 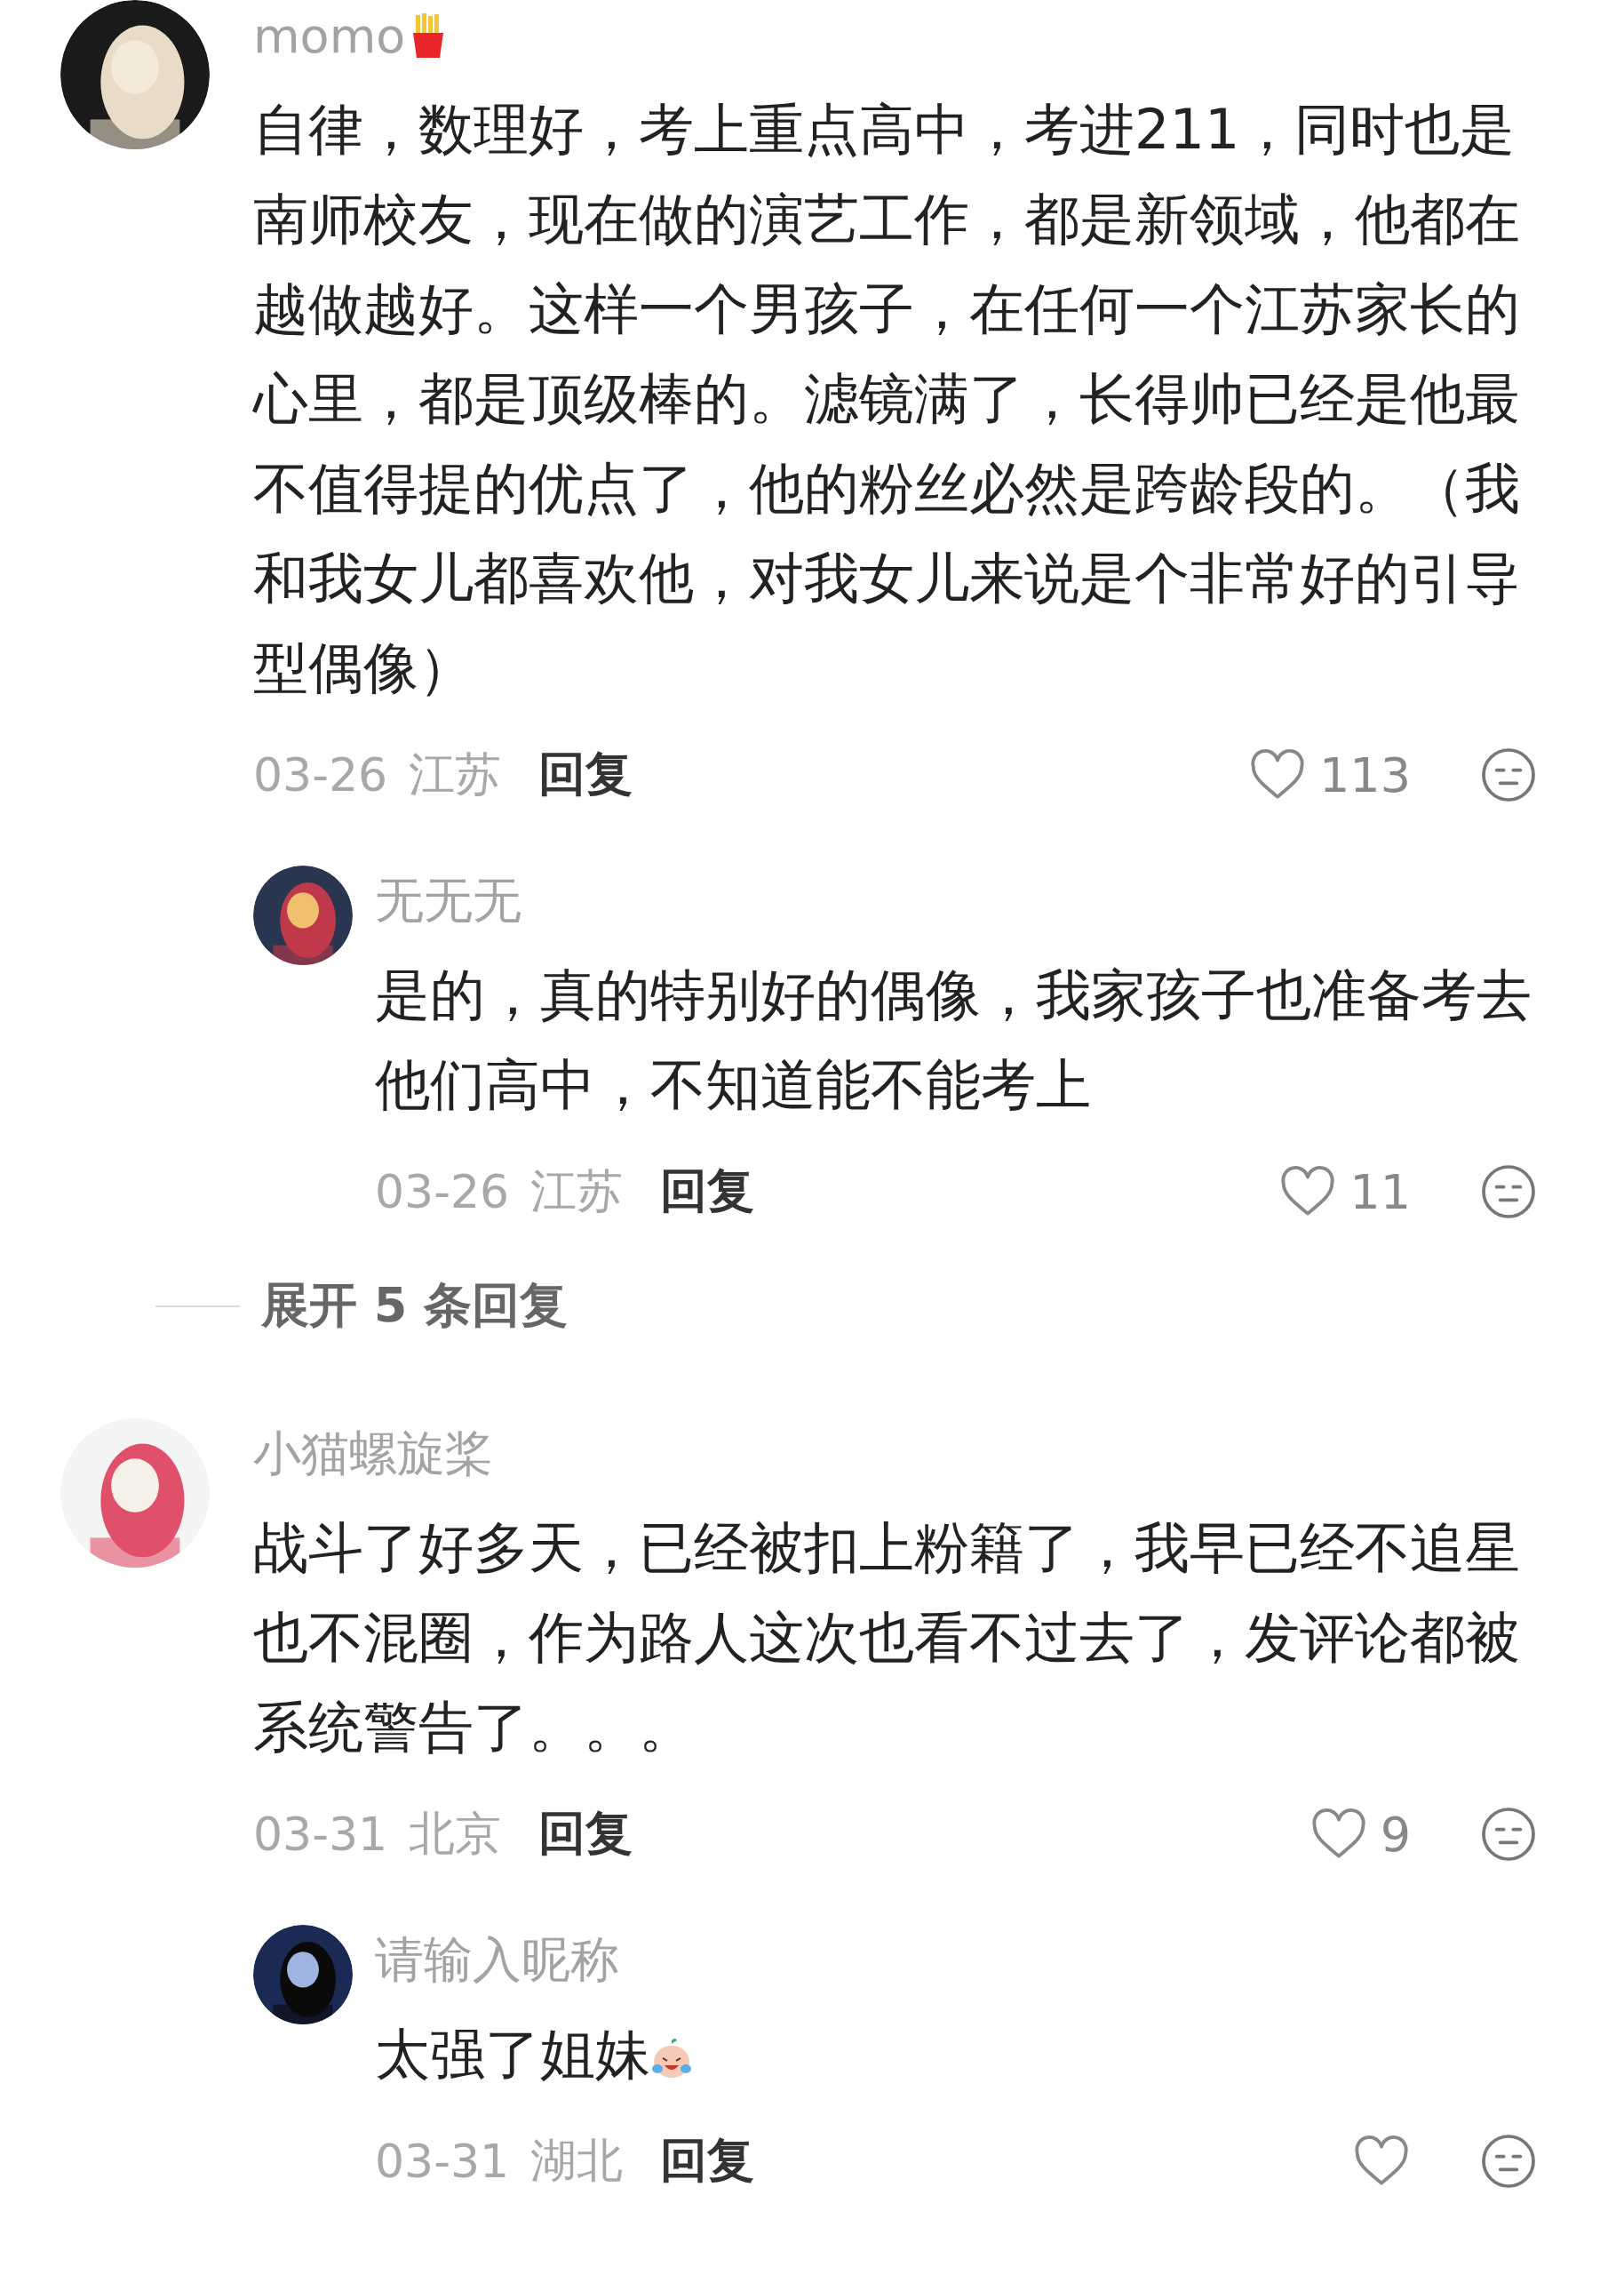 I want to click on expand-replies-link: 展开 5 条回复, so click(x=415, y=1305).